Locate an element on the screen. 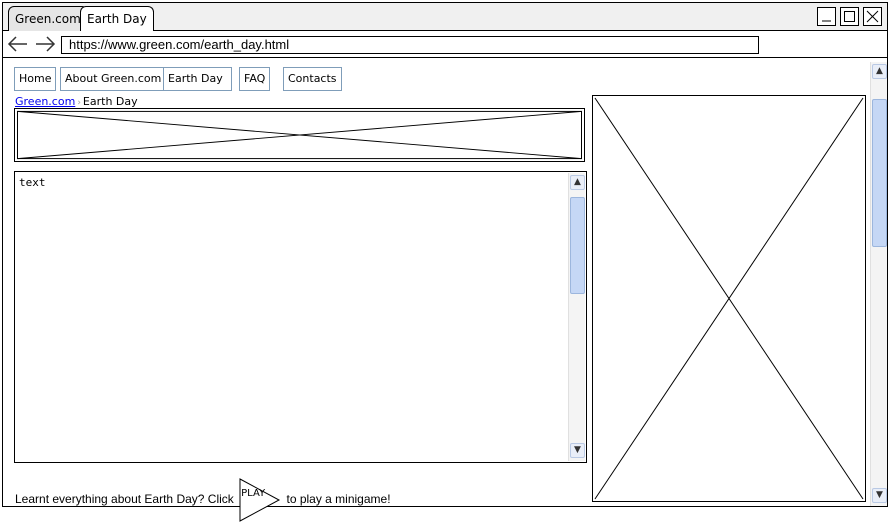 The height and width of the screenshot is (522, 892). nav-home: Home is located at coordinates (35, 79).